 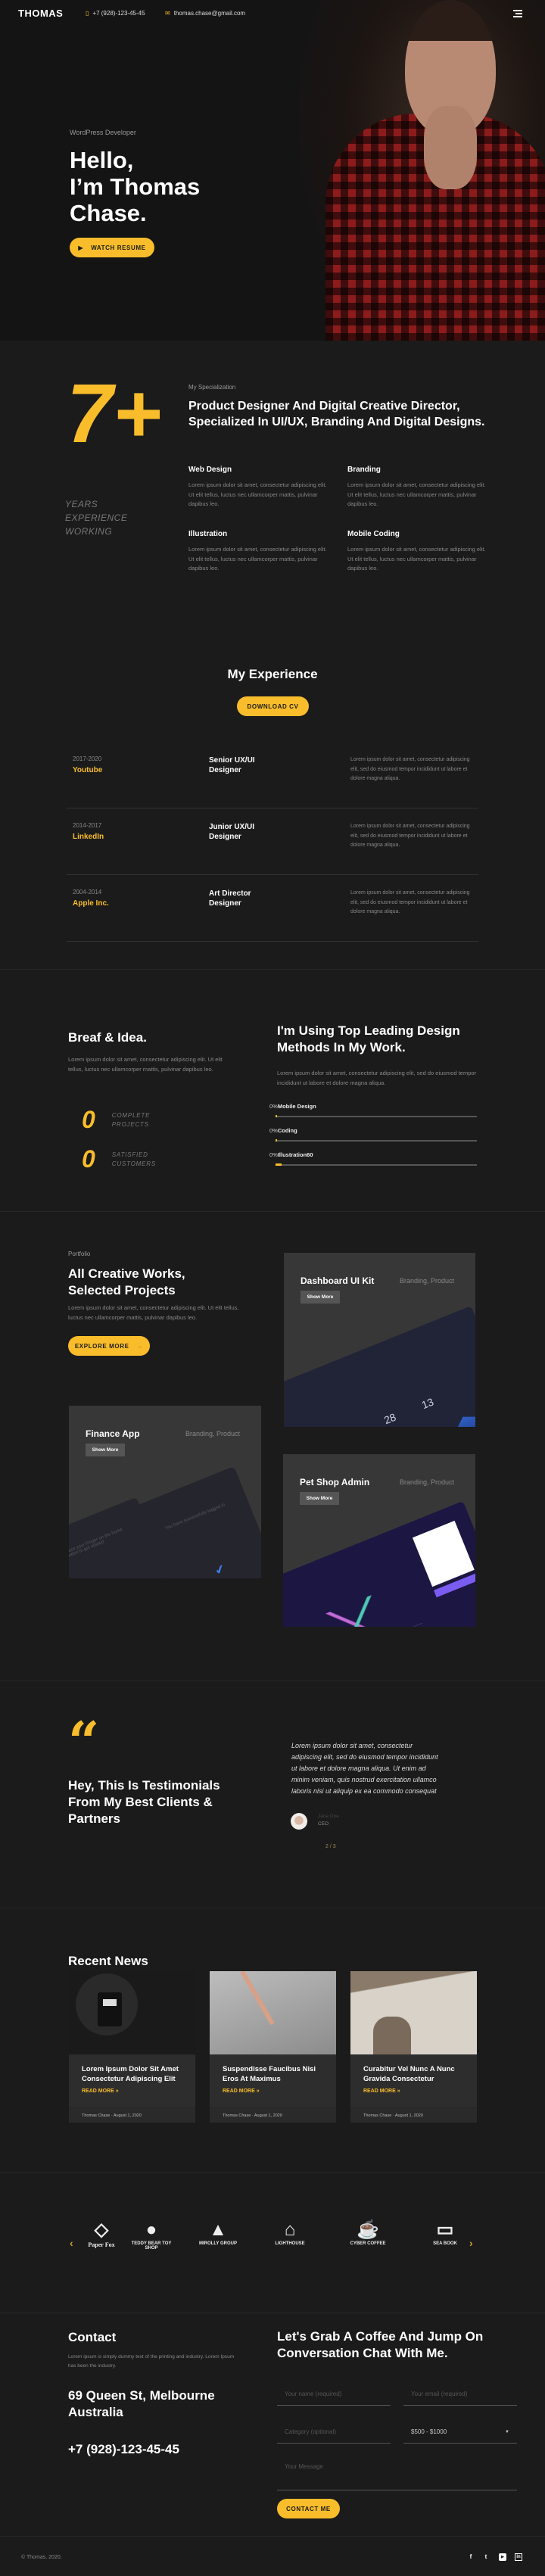 What do you see at coordinates (486, 2557) in the screenshot?
I see `twitter-icon: t` at bounding box center [486, 2557].